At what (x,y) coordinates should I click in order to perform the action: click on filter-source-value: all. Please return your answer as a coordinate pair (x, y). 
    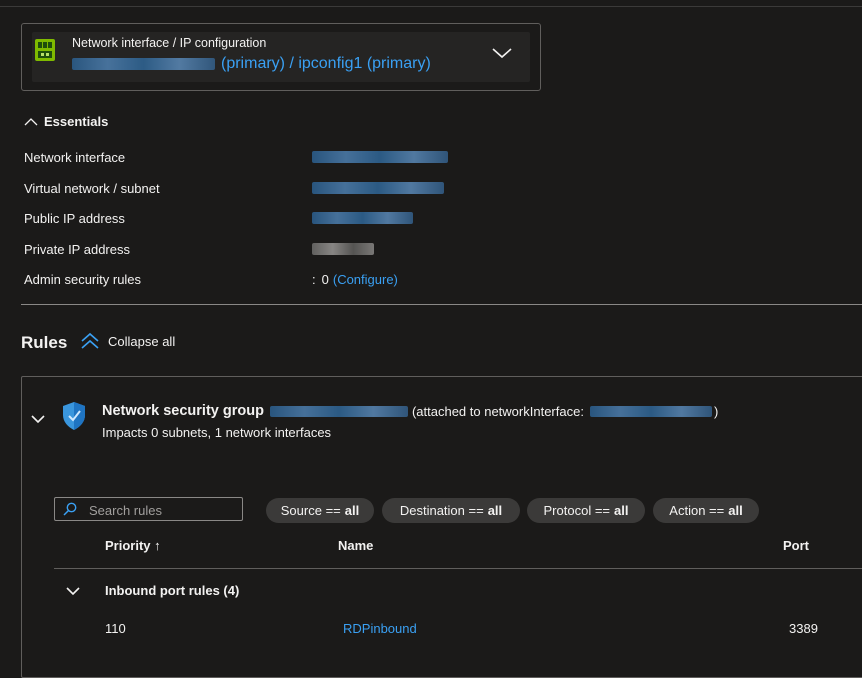
    Looking at the image, I should click on (352, 510).